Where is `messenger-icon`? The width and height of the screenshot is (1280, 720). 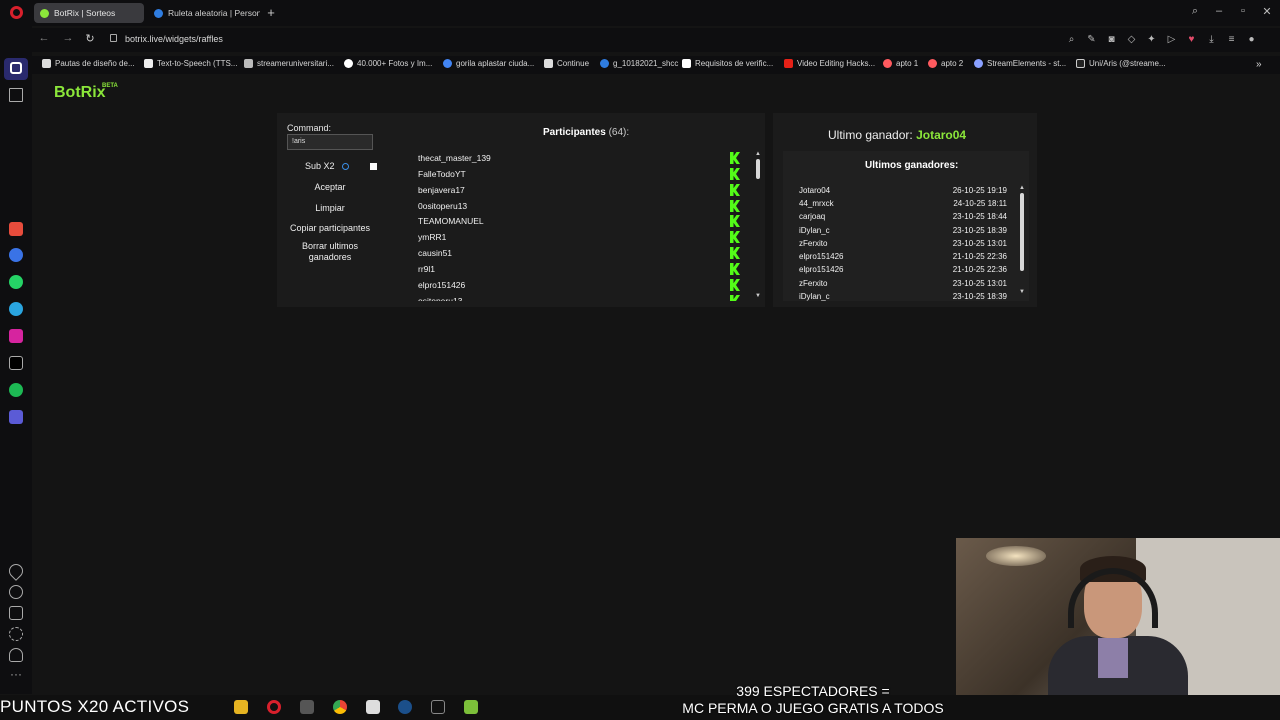 messenger-icon is located at coordinates (16, 255).